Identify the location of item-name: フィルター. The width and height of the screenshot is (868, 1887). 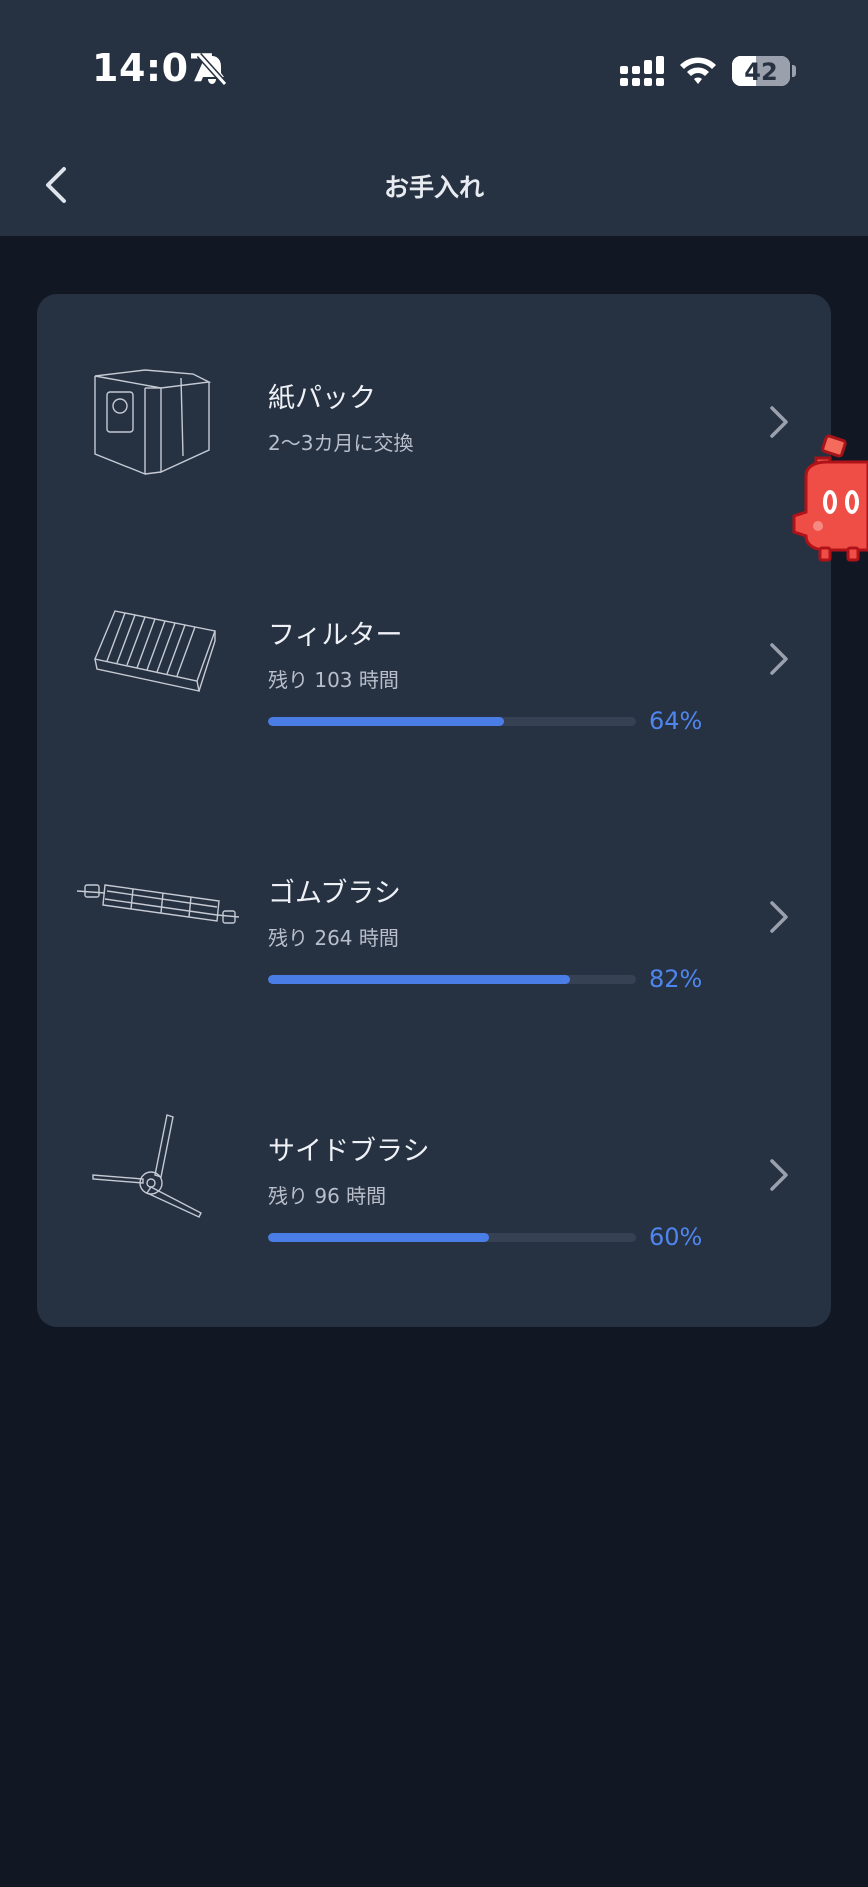
(335, 635).